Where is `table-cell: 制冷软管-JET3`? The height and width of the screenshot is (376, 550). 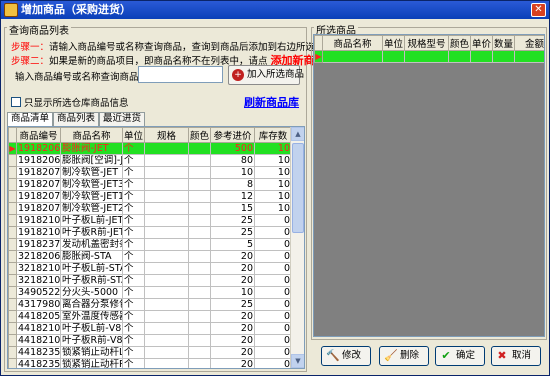
table-cell: 制冷软管-JET3 is located at coordinates (91, 184).